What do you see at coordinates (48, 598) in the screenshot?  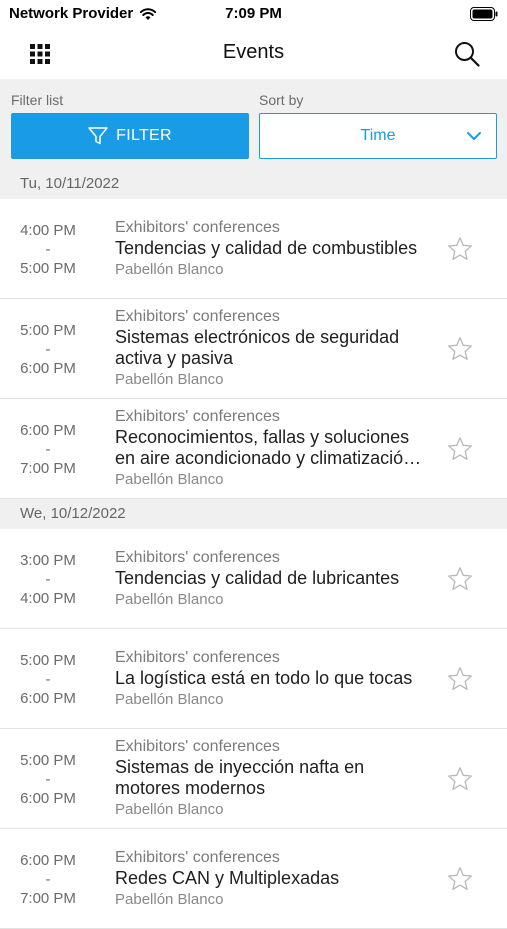 I see `event-end-time: 4:00 PM` at bounding box center [48, 598].